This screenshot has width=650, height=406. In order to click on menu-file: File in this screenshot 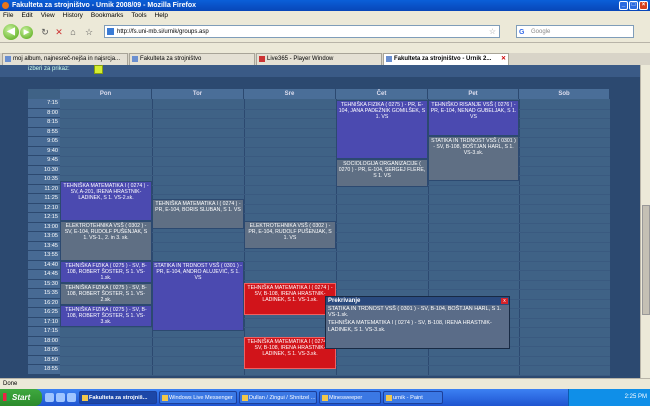, I will do `click(8, 16)`.